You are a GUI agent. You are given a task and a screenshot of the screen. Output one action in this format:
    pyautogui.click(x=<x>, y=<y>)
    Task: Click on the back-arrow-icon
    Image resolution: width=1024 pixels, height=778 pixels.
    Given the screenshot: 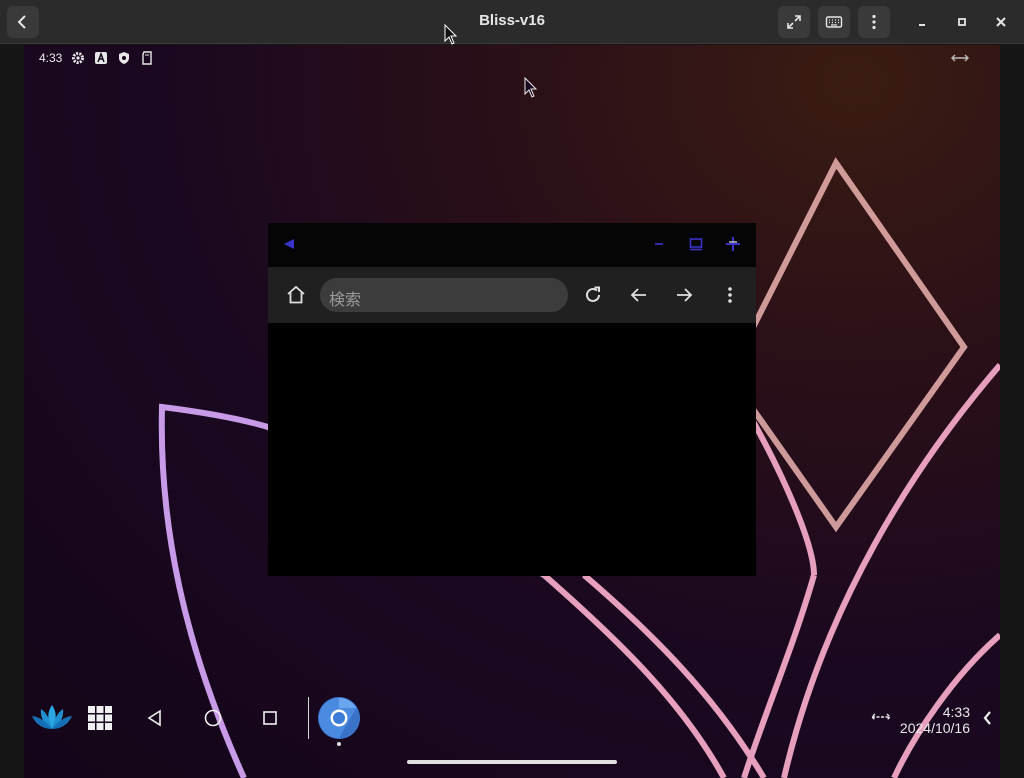 What is the action you would take?
    pyautogui.click(x=638, y=295)
    